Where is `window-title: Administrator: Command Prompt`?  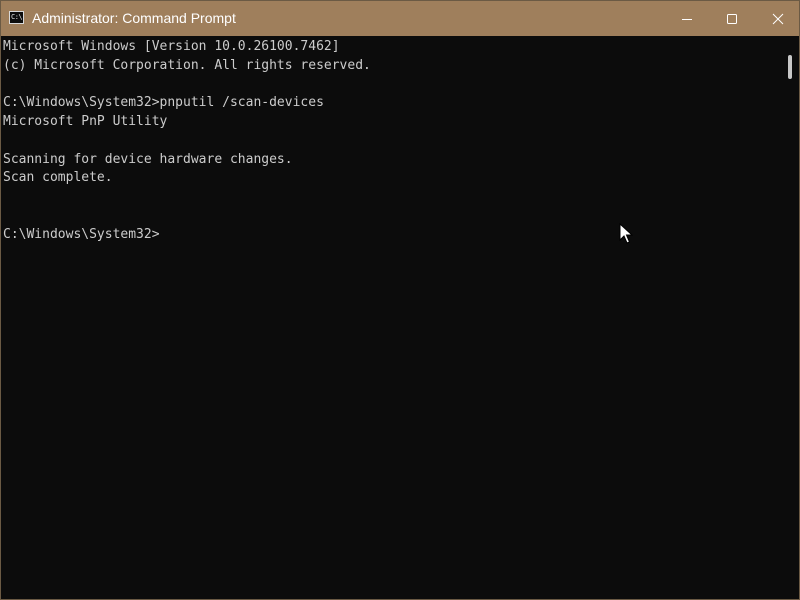
window-title: Administrator: Command Prompt is located at coordinates (134, 18).